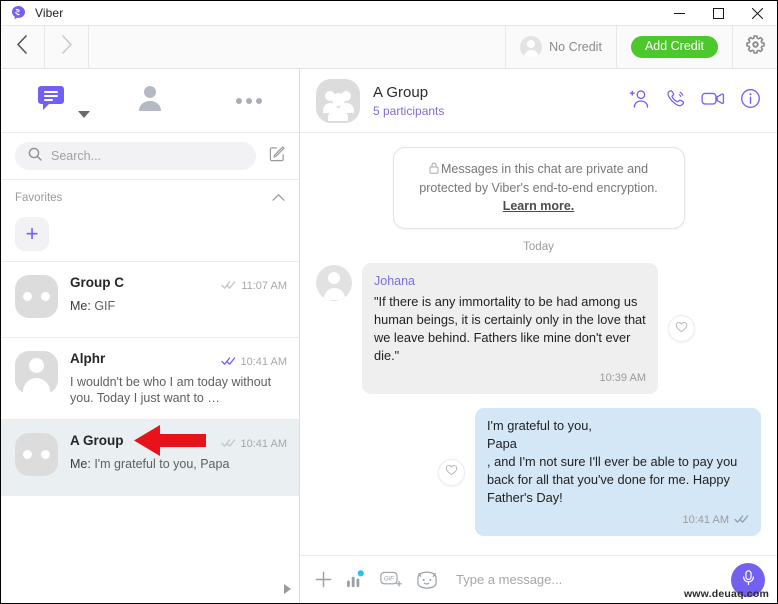  I want to click on video-camera-icon, so click(713, 101).